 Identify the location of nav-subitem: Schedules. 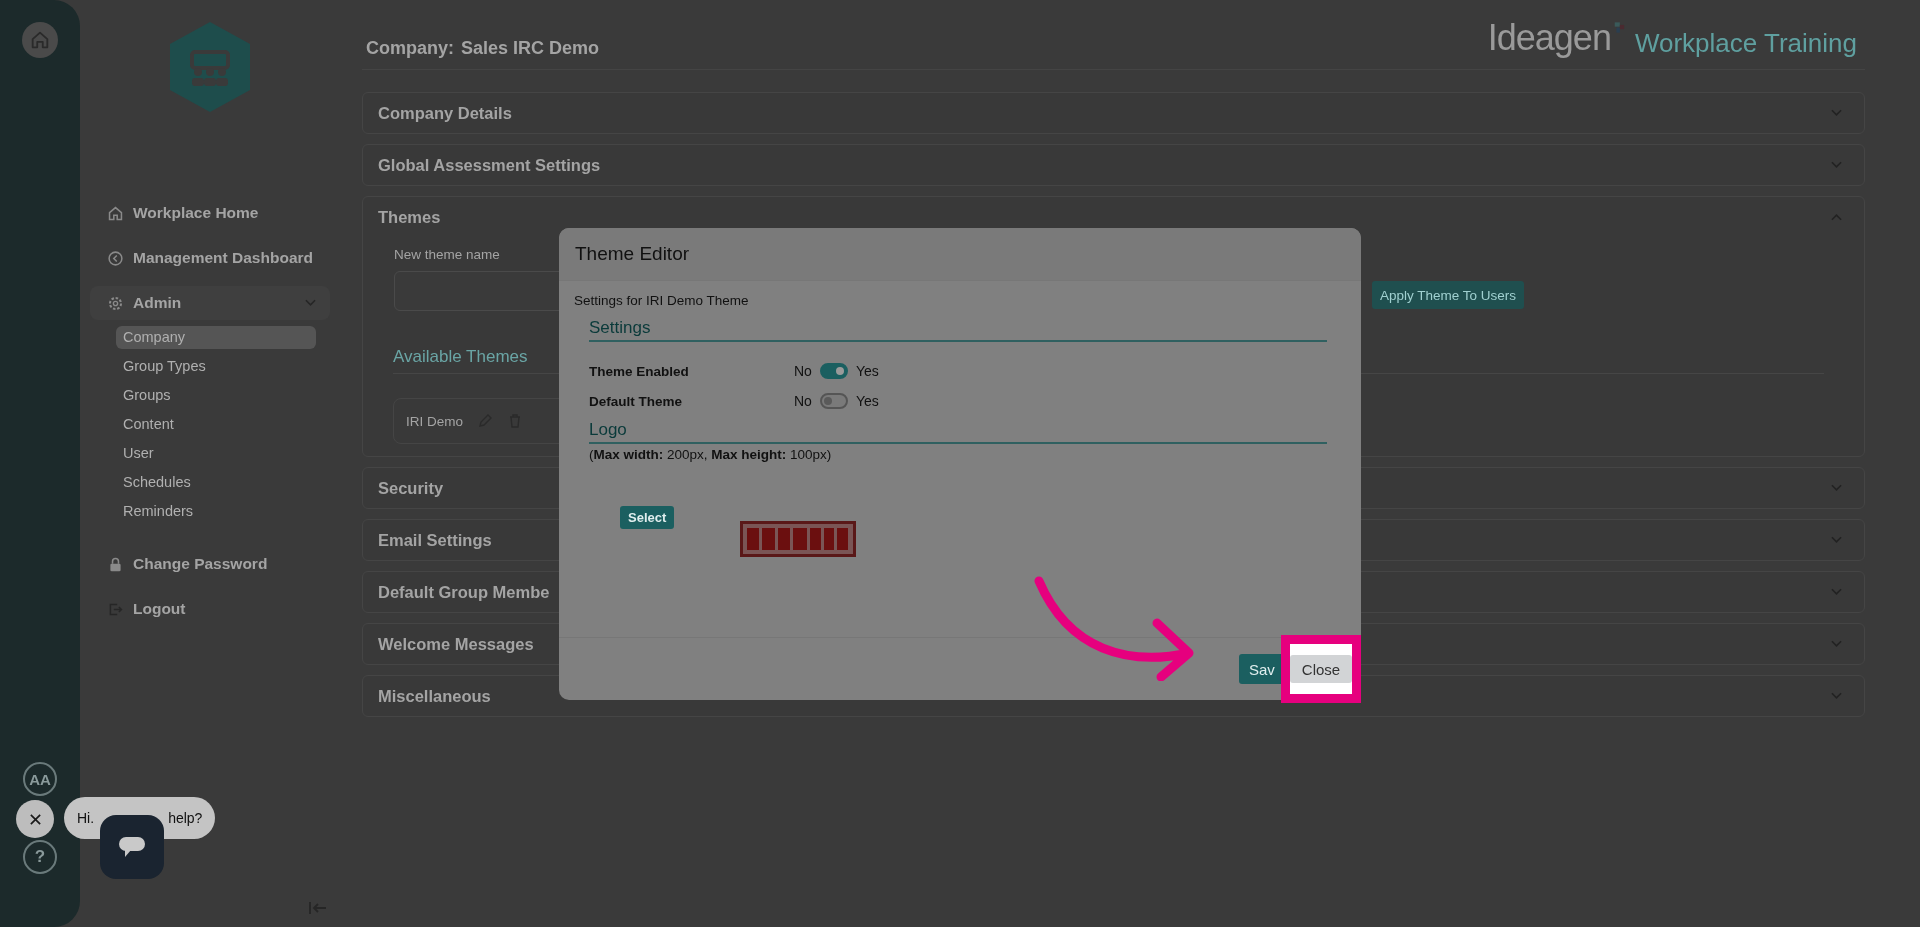
(216, 482).